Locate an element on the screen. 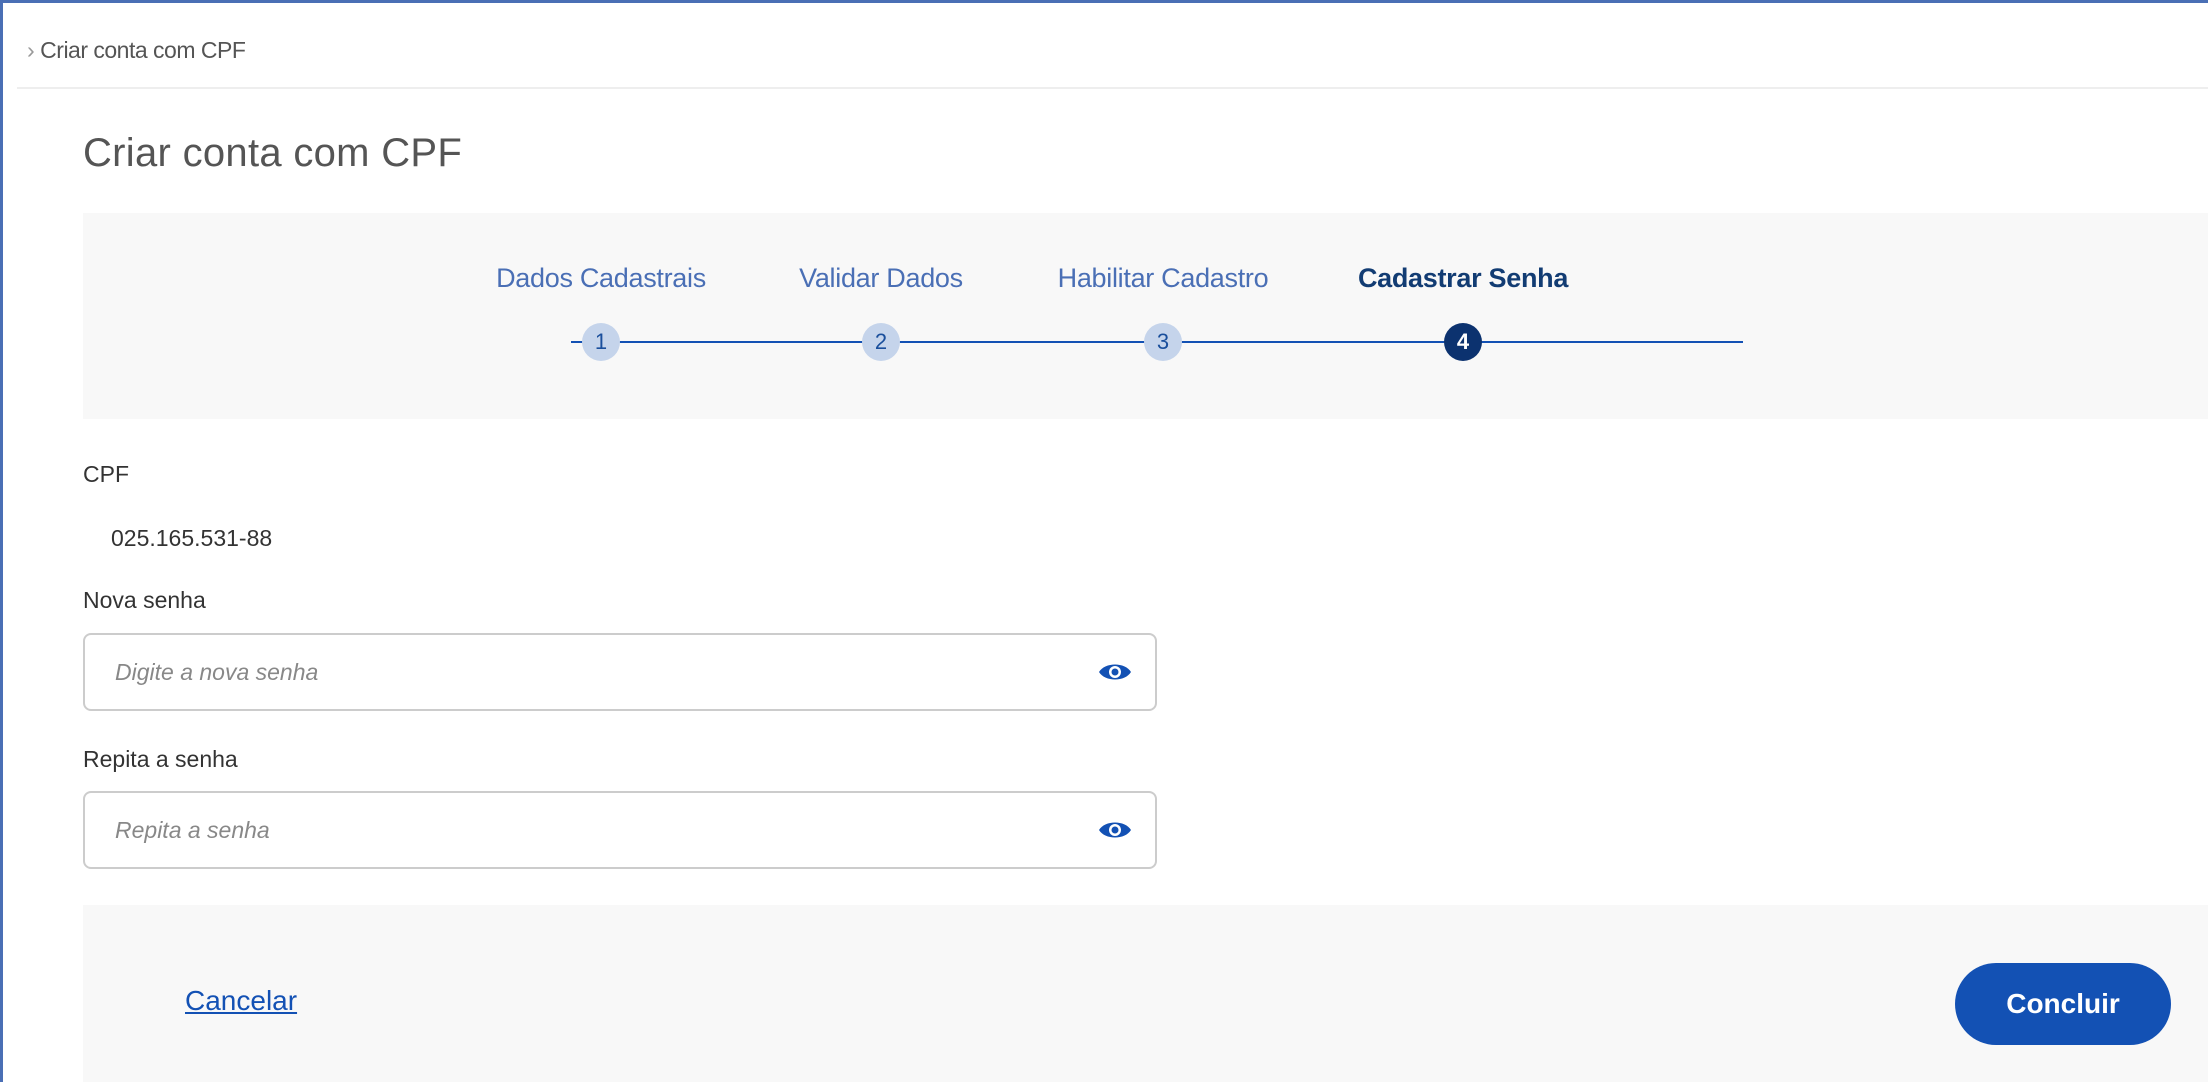 This screenshot has height=1082, width=2208. step-number: 1 is located at coordinates (601, 342).